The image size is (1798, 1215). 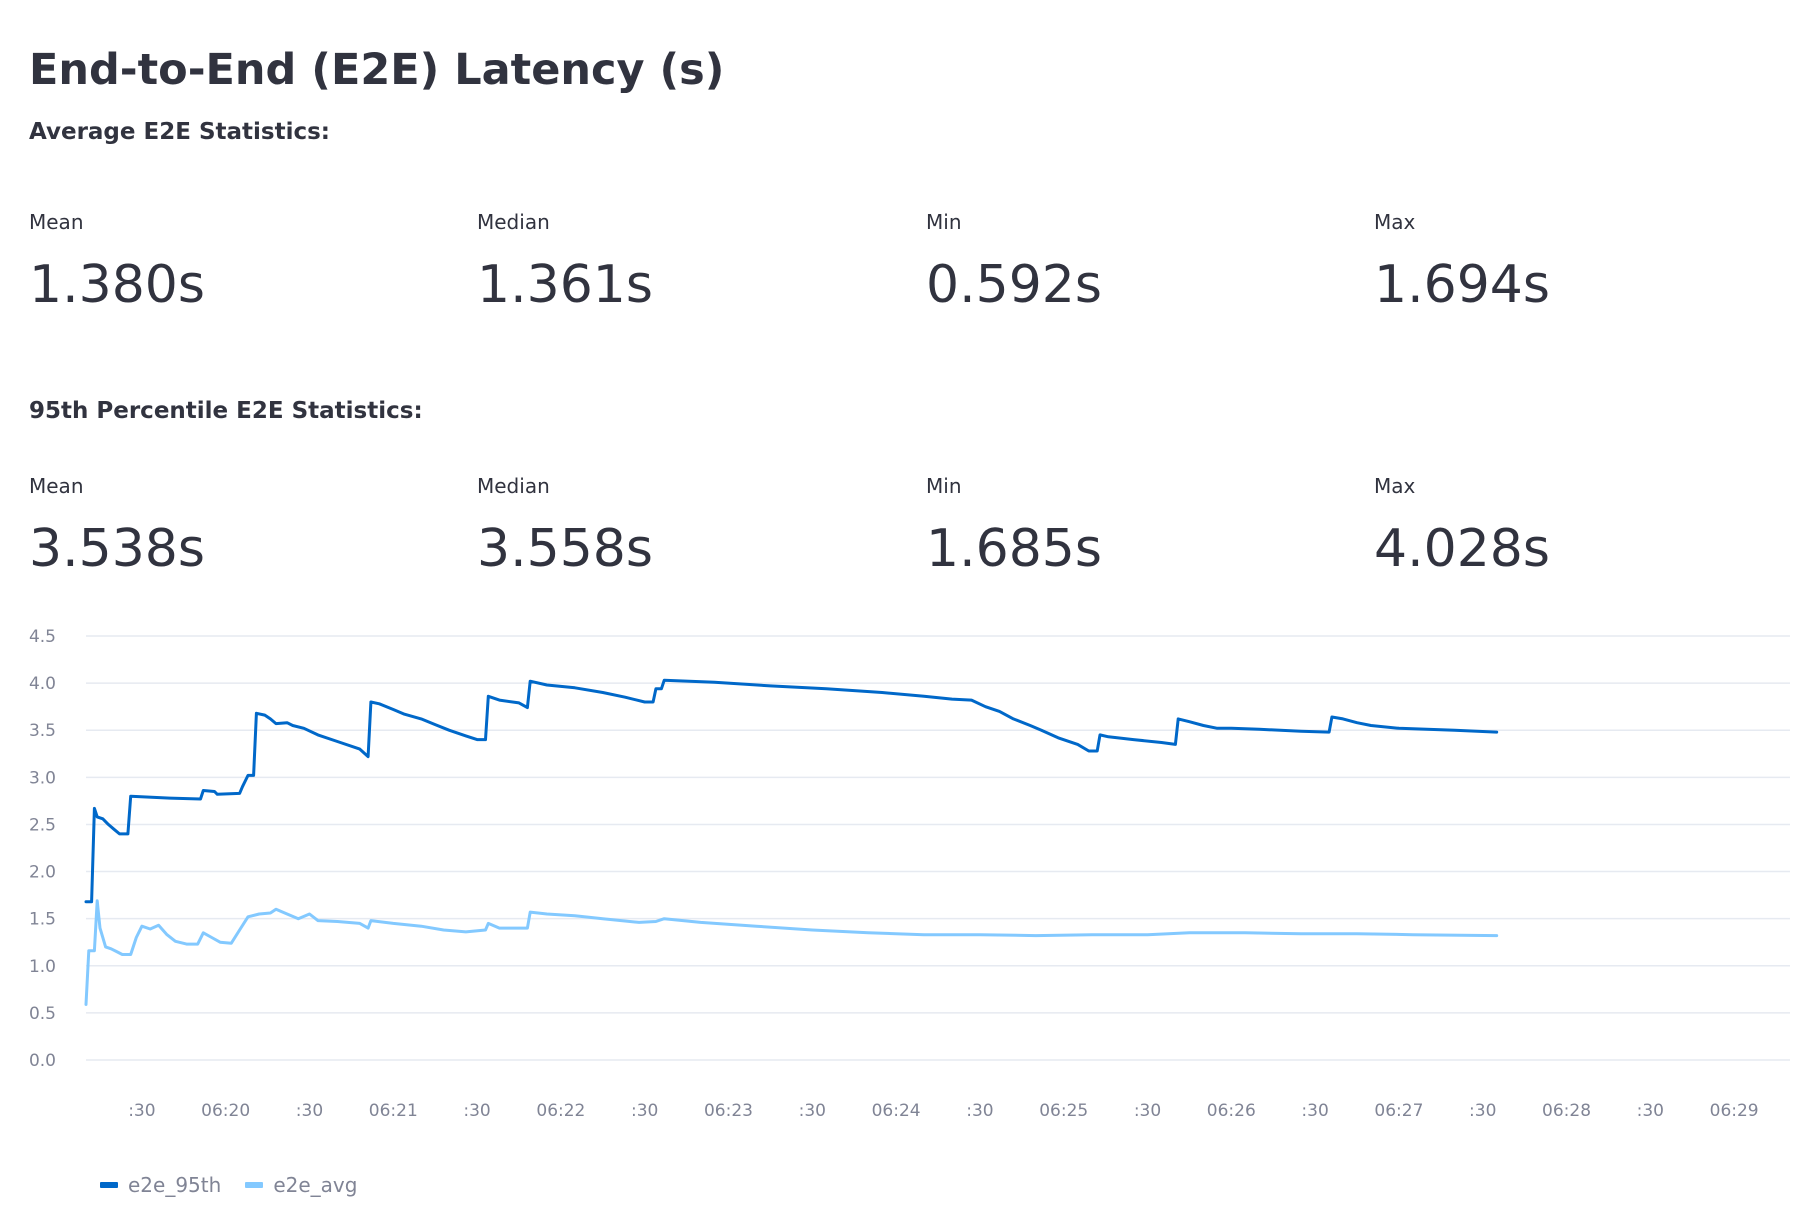 I want to click on y-tick-label: 1.0, so click(x=42, y=967).